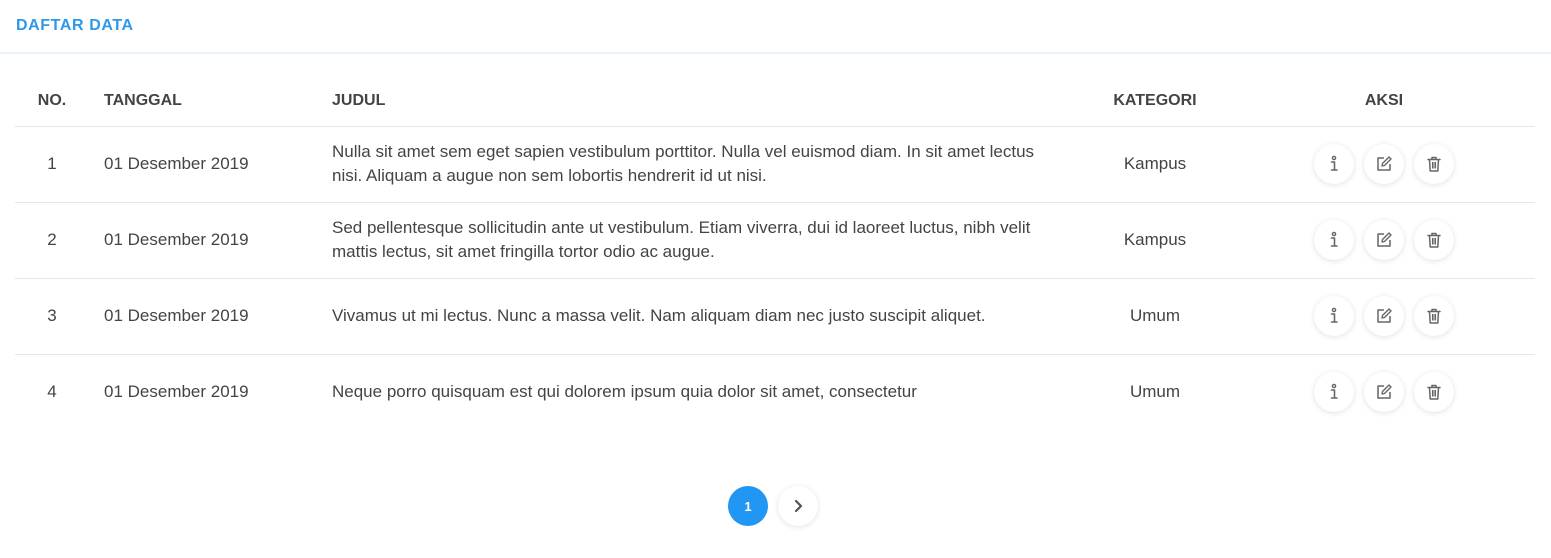 The image size is (1551, 558). What do you see at coordinates (52, 101) in the screenshot?
I see `column-header-no: NO.` at bounding box center [52, 101].